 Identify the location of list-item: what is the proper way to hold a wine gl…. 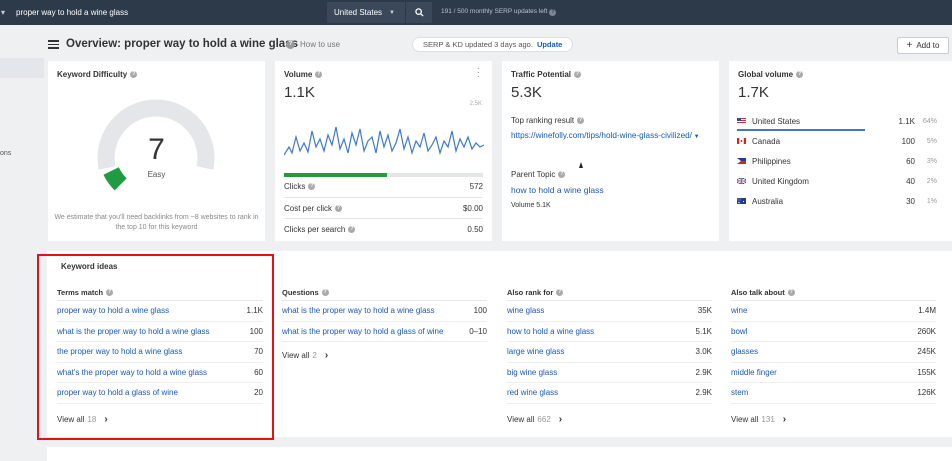
(384, 311).